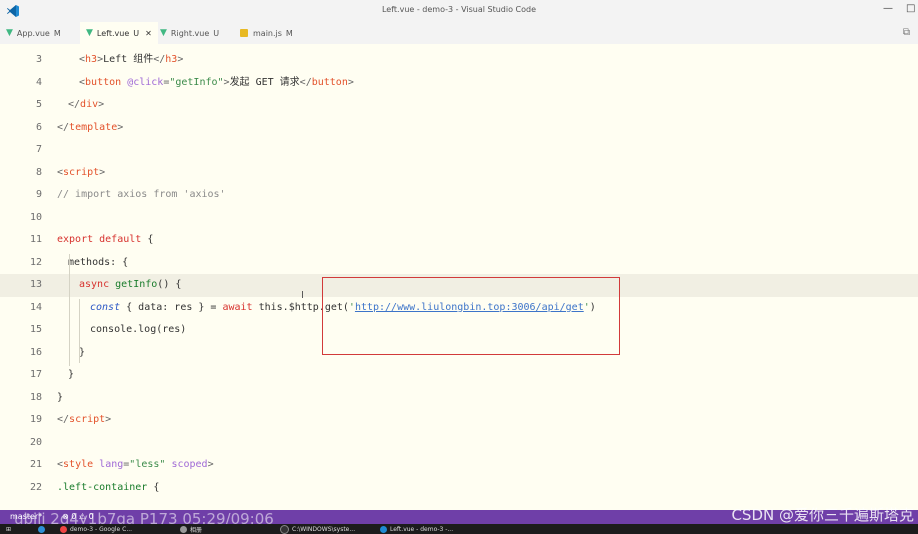  What do you see at coordinates (459, 443) in the screenshot?
I see `code-line: 20` at bounding box center [459, 443].